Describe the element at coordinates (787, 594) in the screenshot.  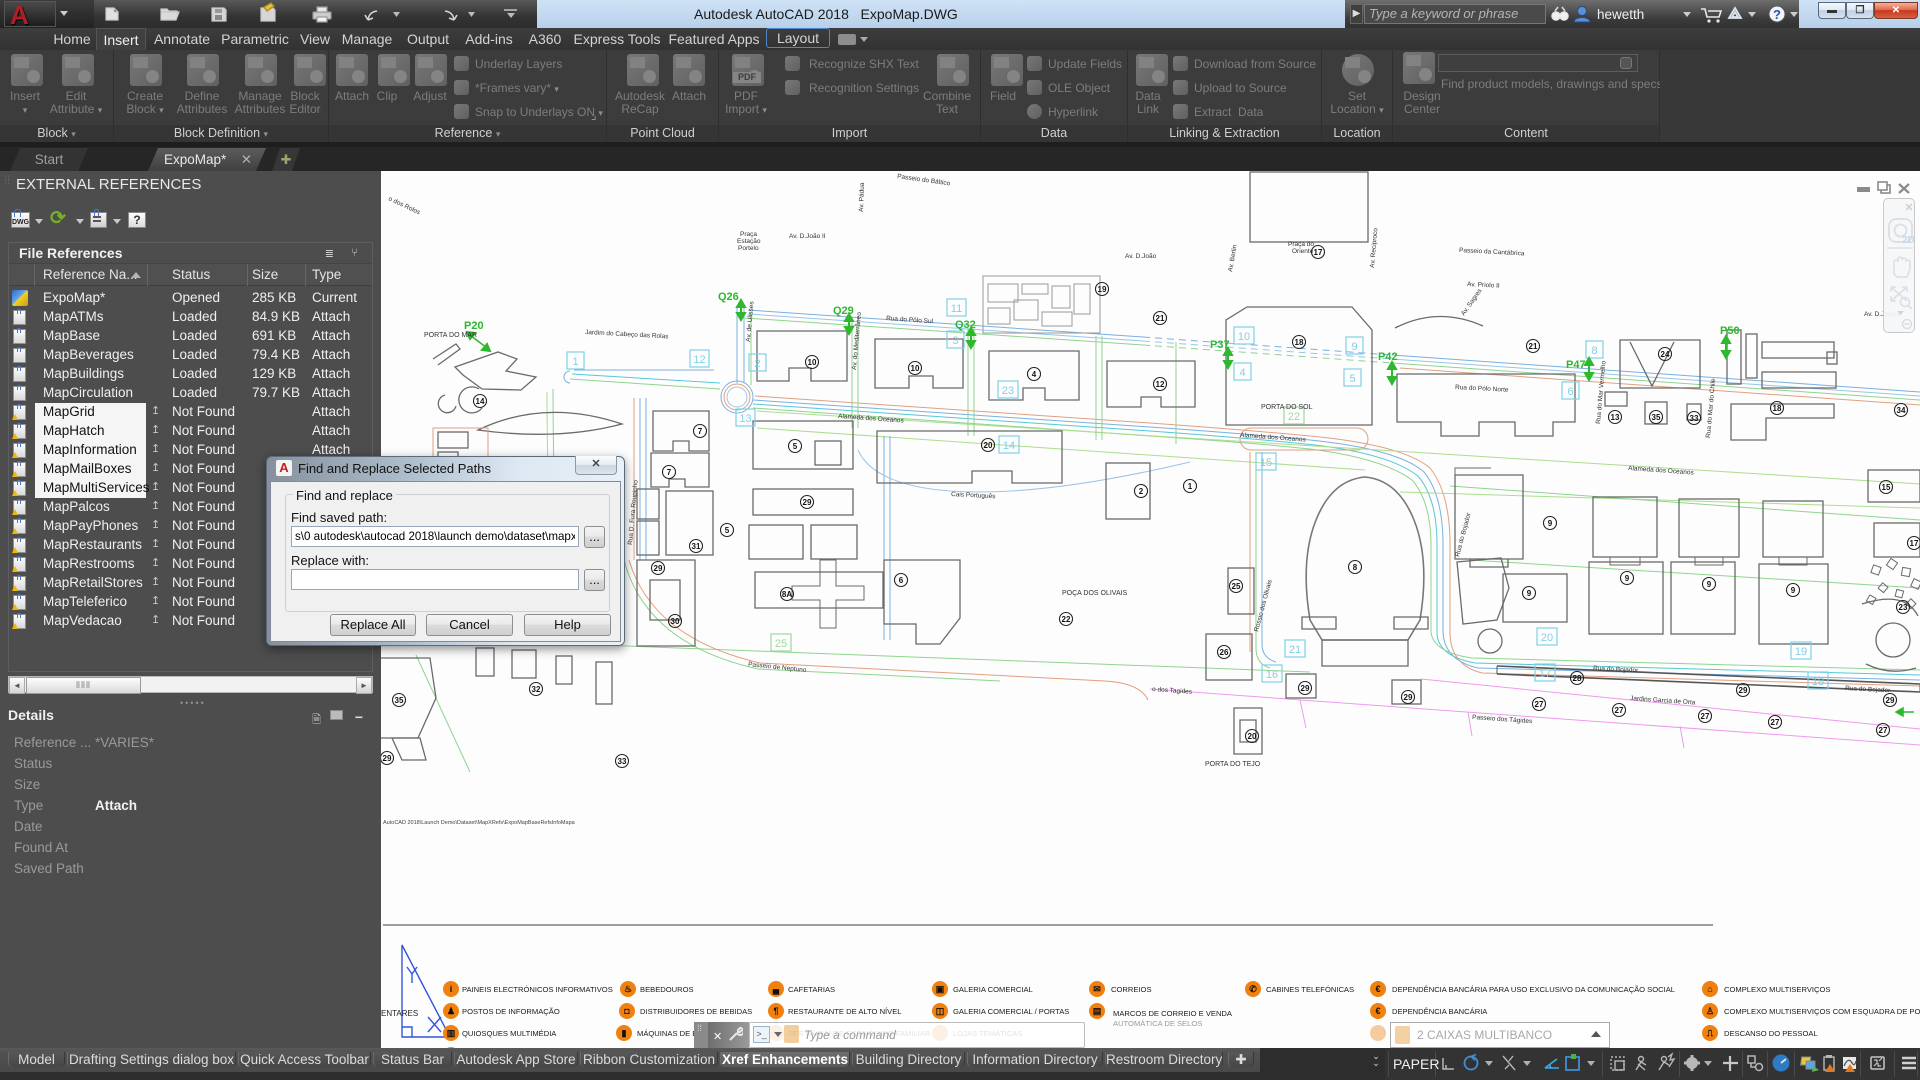
I see `svg-text: 8A` at that location.